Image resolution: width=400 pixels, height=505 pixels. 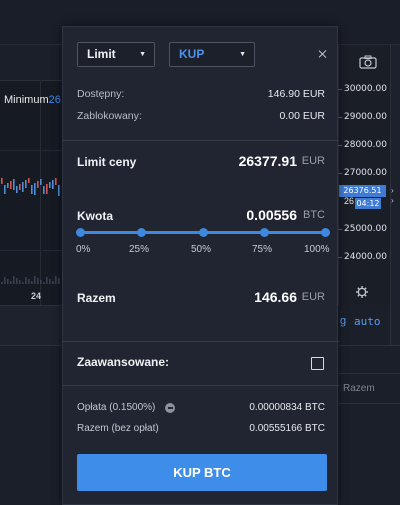 I want to click on price-axis-label: 29000.00, so click(x=365, y=117).